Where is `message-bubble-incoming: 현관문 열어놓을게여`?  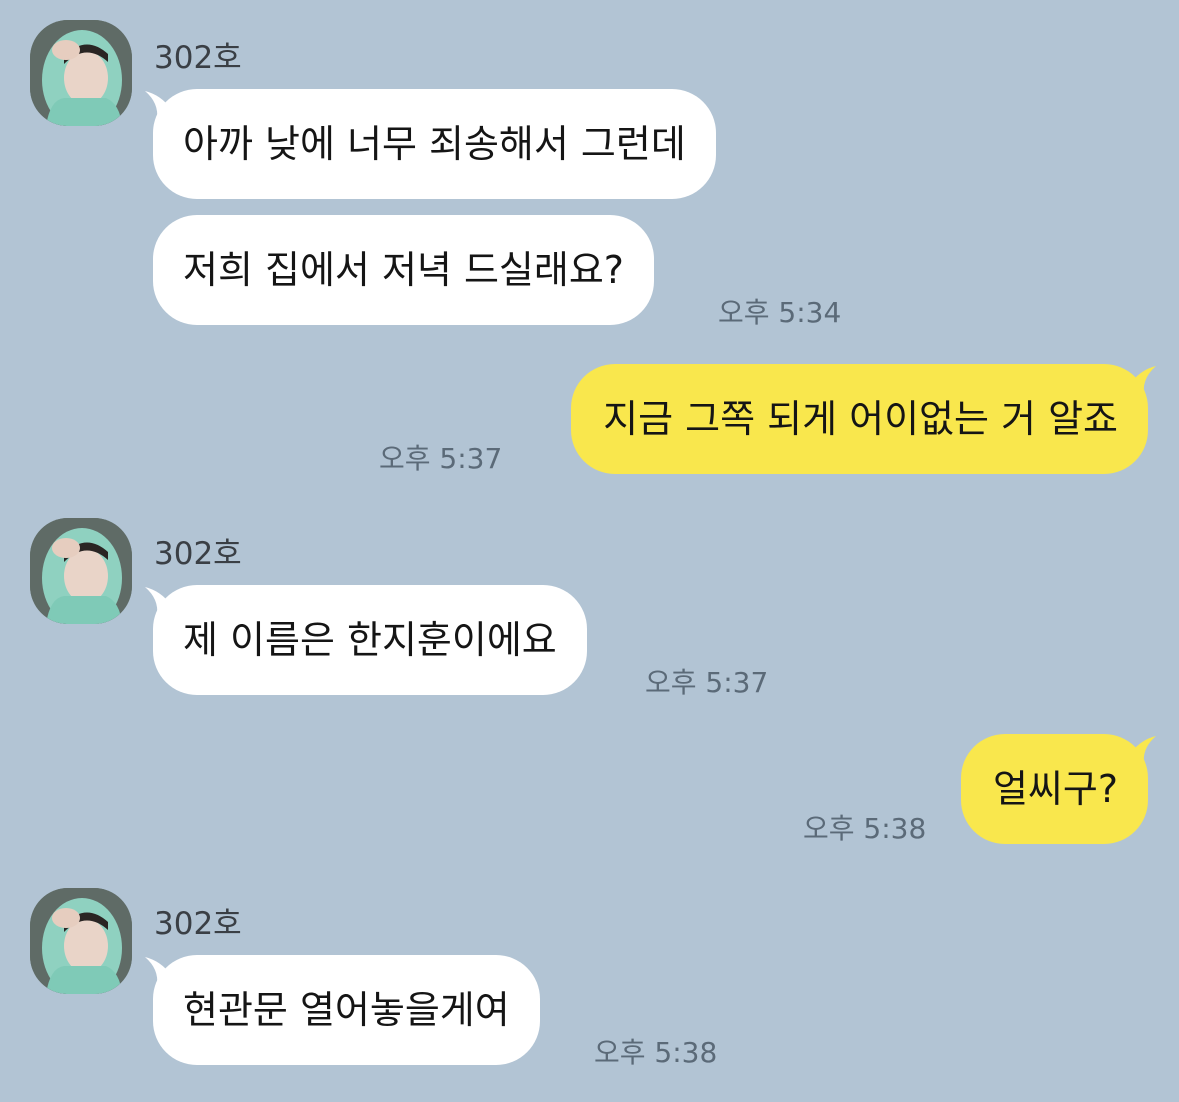 message-bubble-incoming: 현관문 열어놓을게여 is located at coordinates (346, 1010).